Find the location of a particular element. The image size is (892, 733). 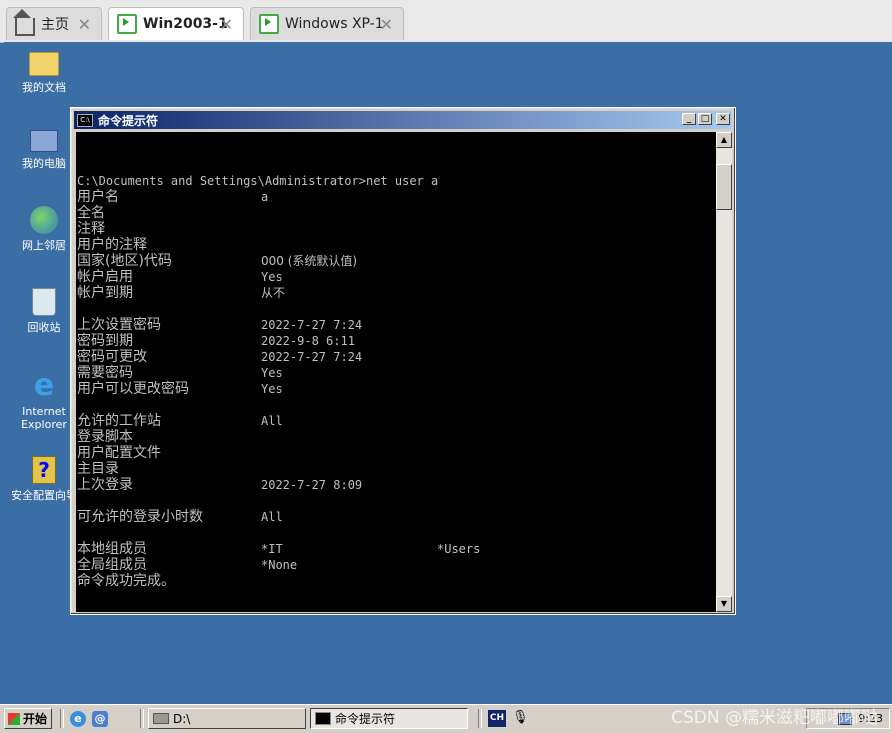

cmd-output-line: 全局组成员 *None is located at coordinates (187, 565).